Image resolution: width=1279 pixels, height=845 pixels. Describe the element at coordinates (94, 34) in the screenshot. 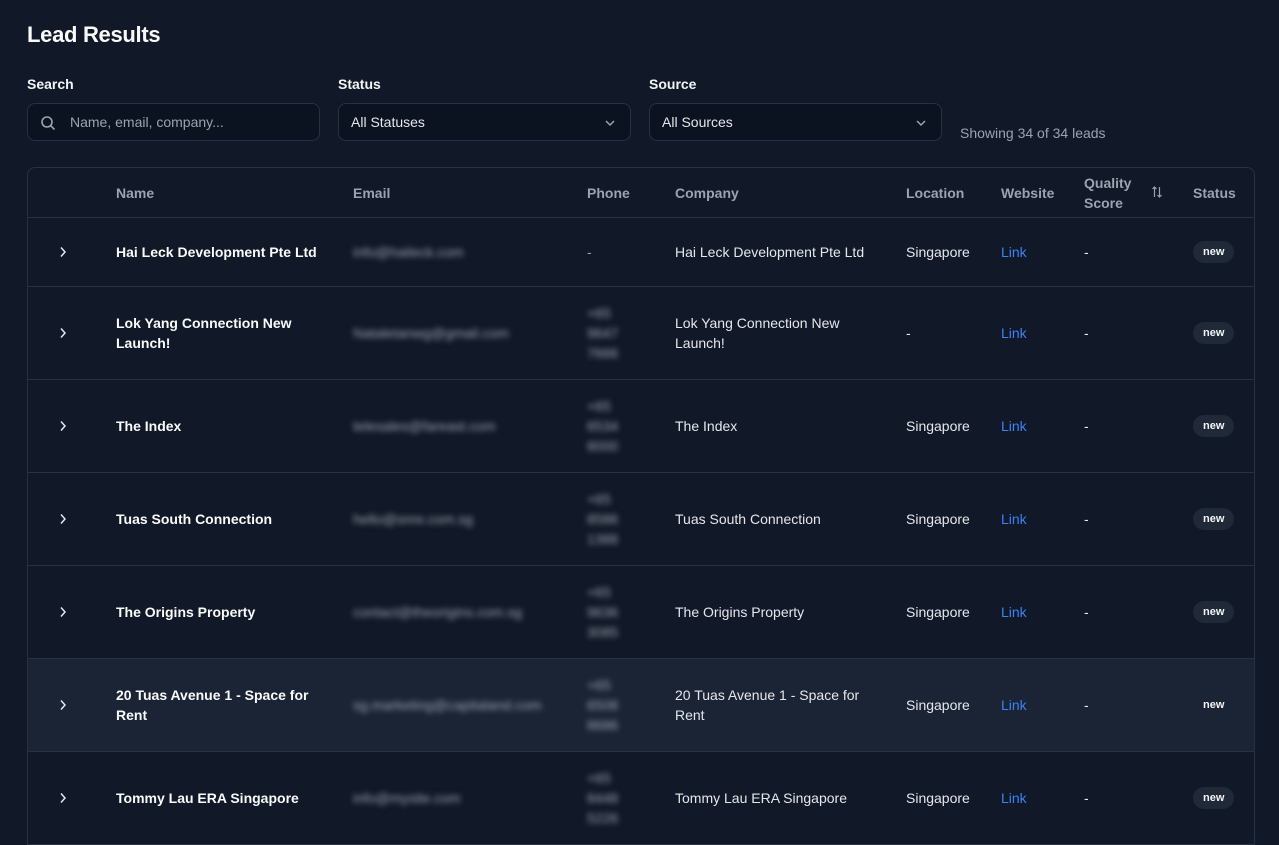

I see `page-title: Lead Results` at that location.